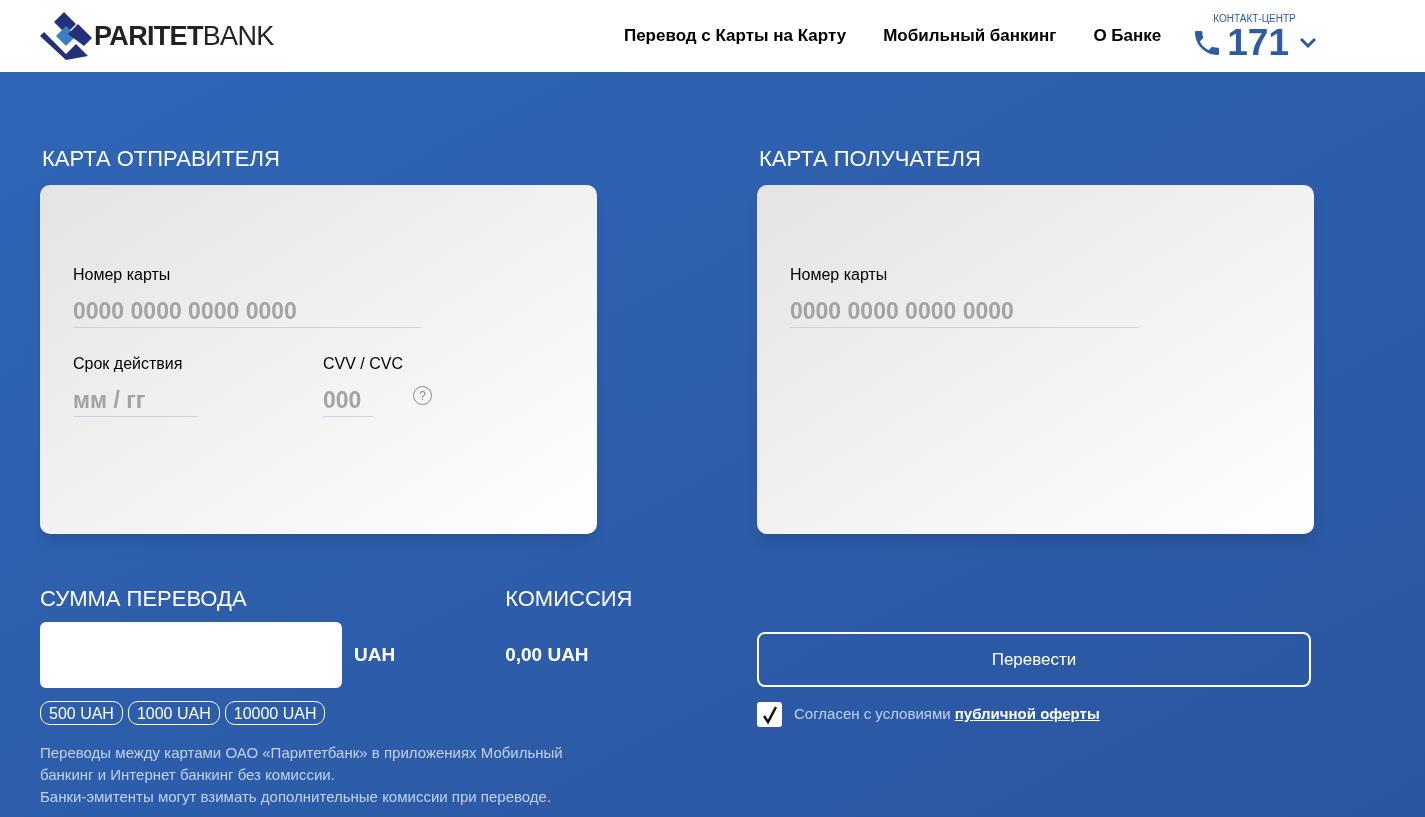 The width and height of the screenshot is (1425, 817). What do you see at coordinates (363, 364) in the screenshot?
I see `field-label: CVV / CVC` at bounding box center [363, 364].